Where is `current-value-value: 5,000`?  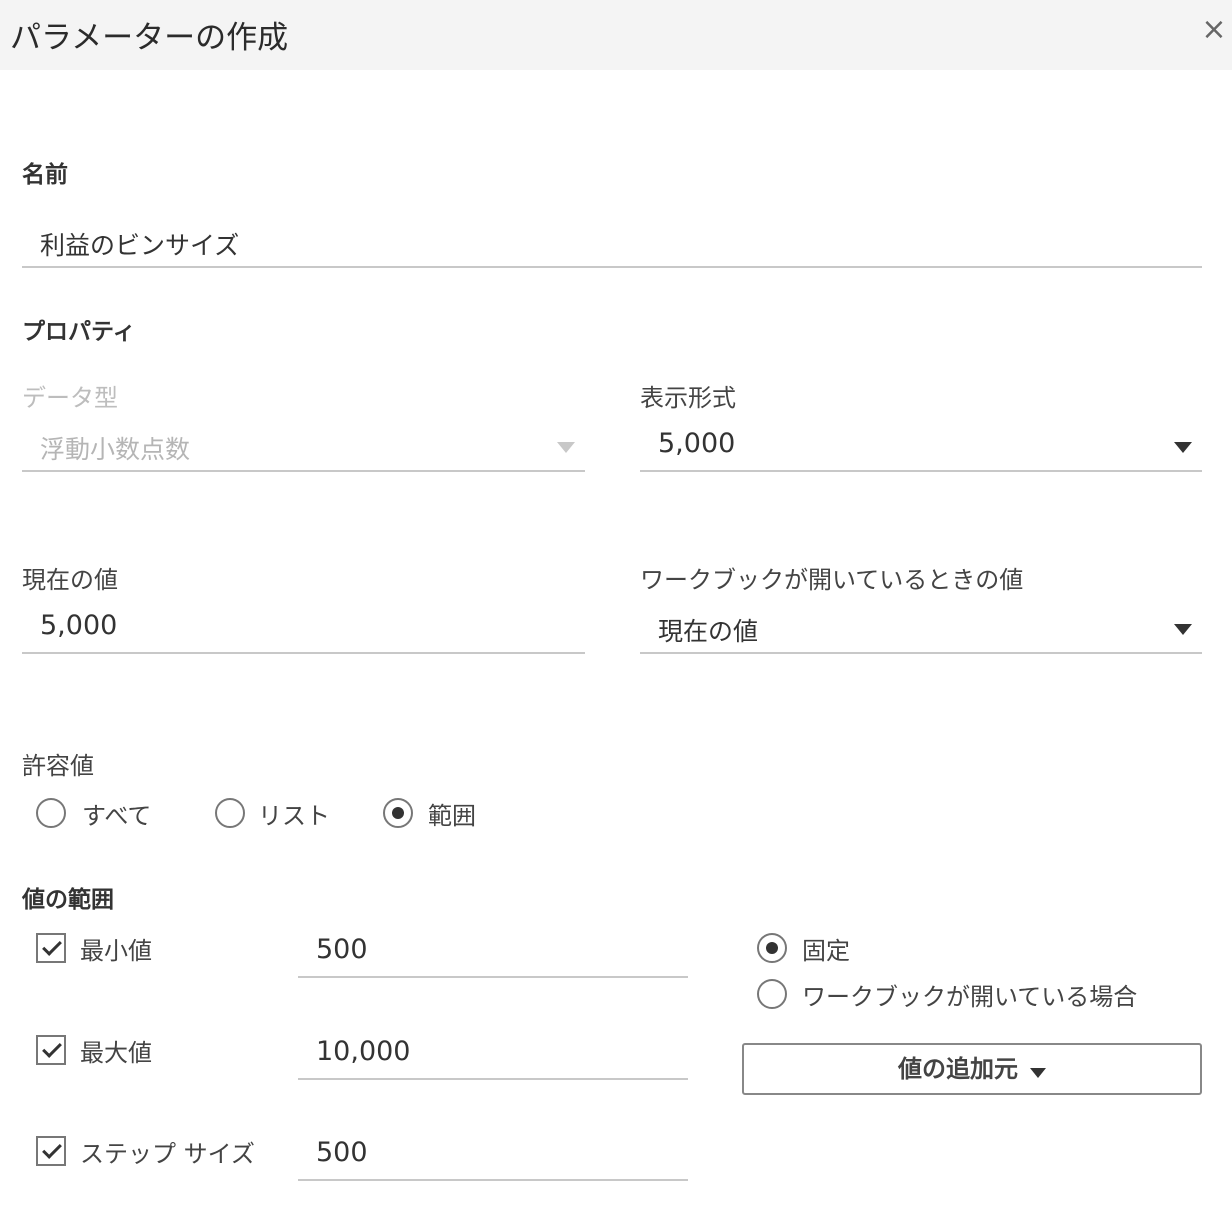
current-value-value: 5,000 is located at coordinates (79, 625).